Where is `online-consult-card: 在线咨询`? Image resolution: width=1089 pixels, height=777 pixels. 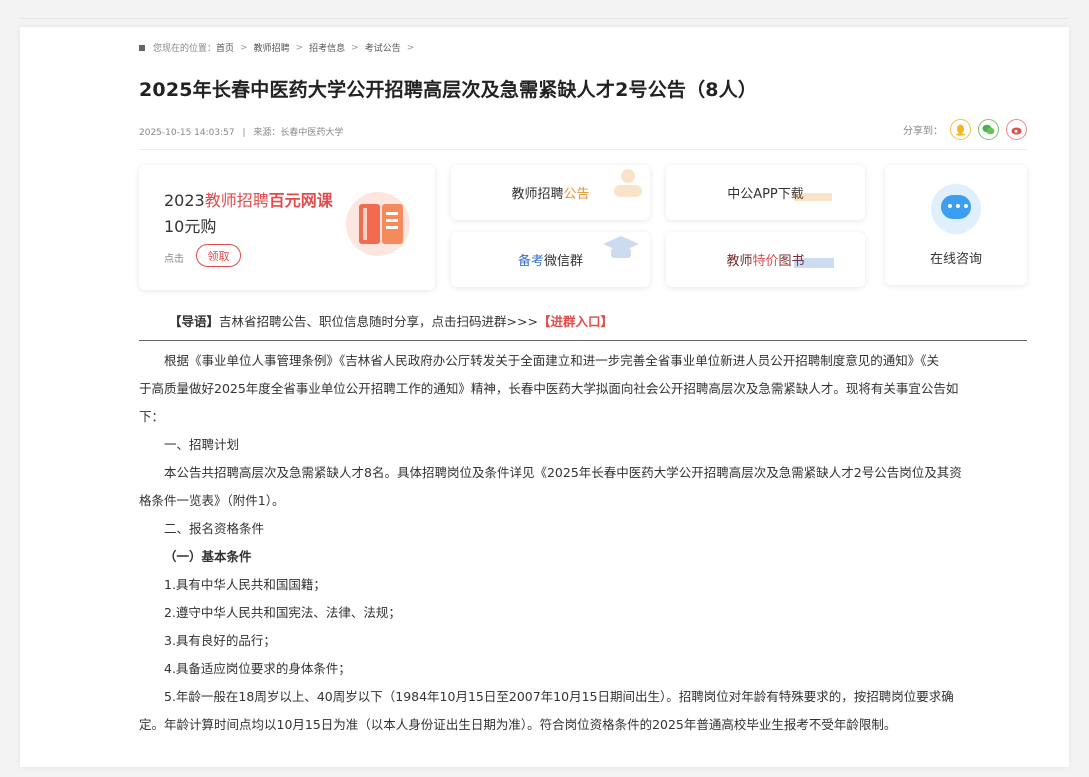
online-consult-card: 在线咨询 is located at coordinates (956, 225).